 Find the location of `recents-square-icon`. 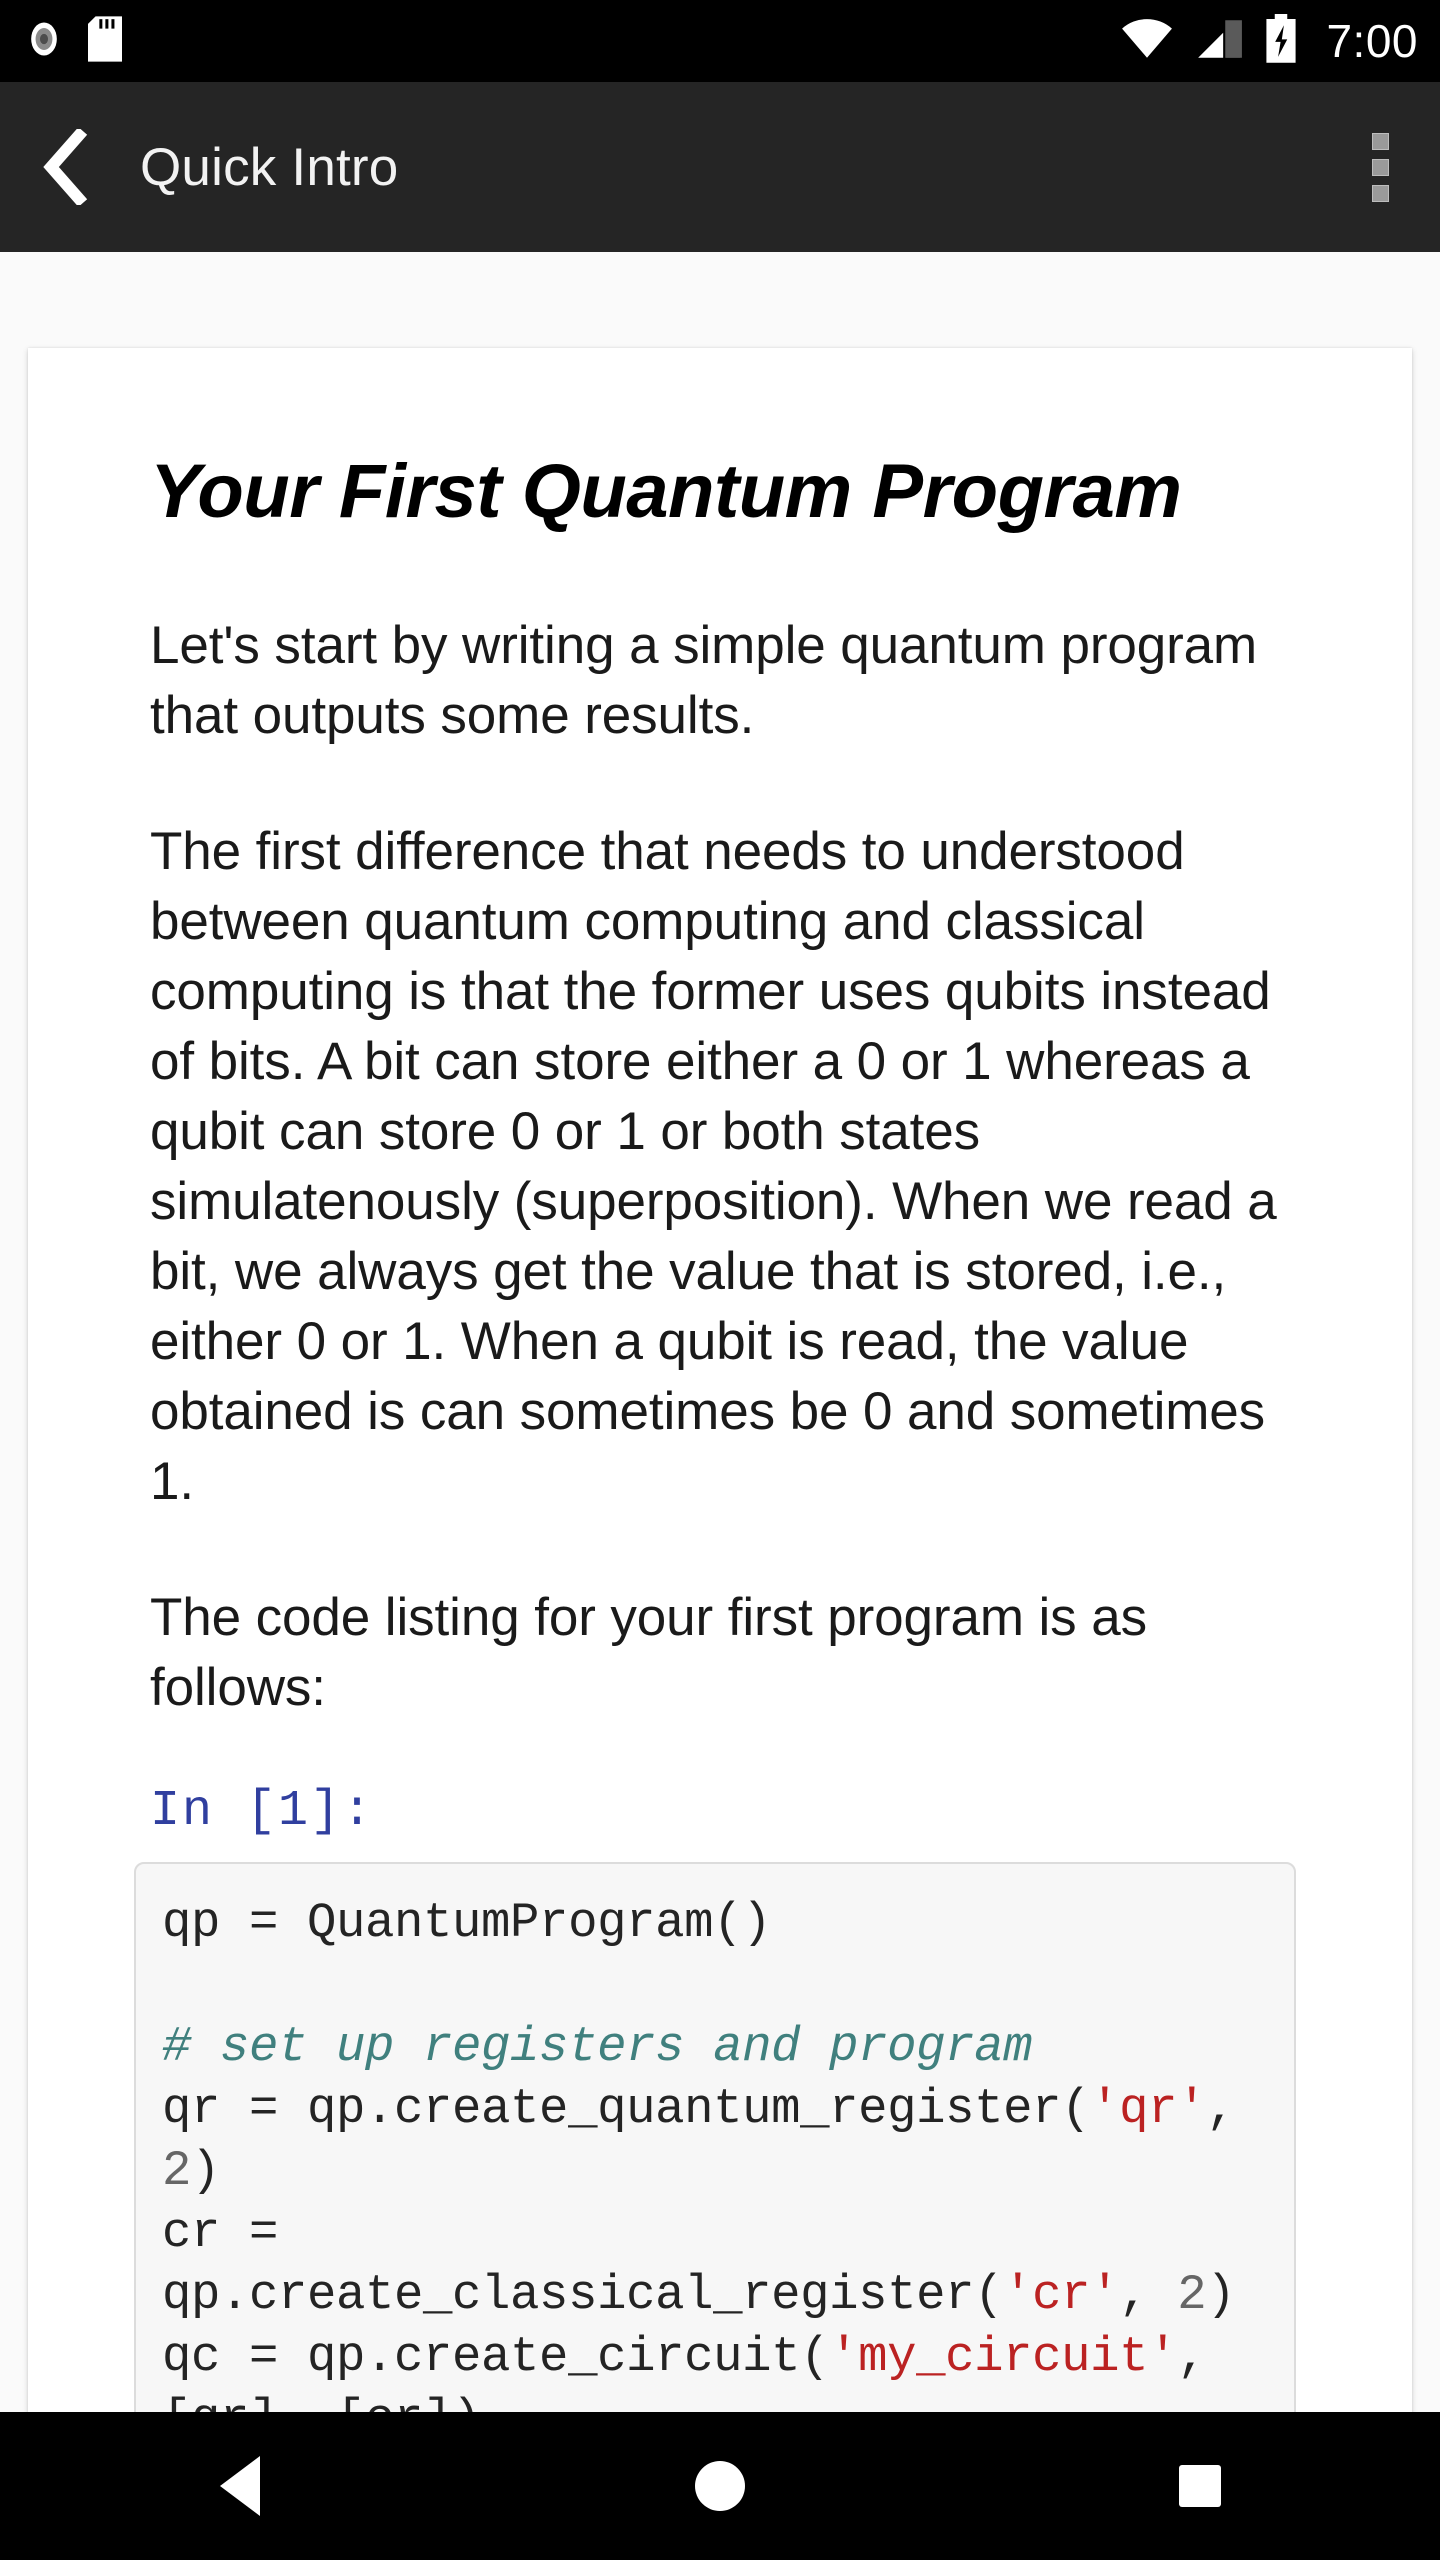

recents-square-icon is located at coordinates (1200, 2486).